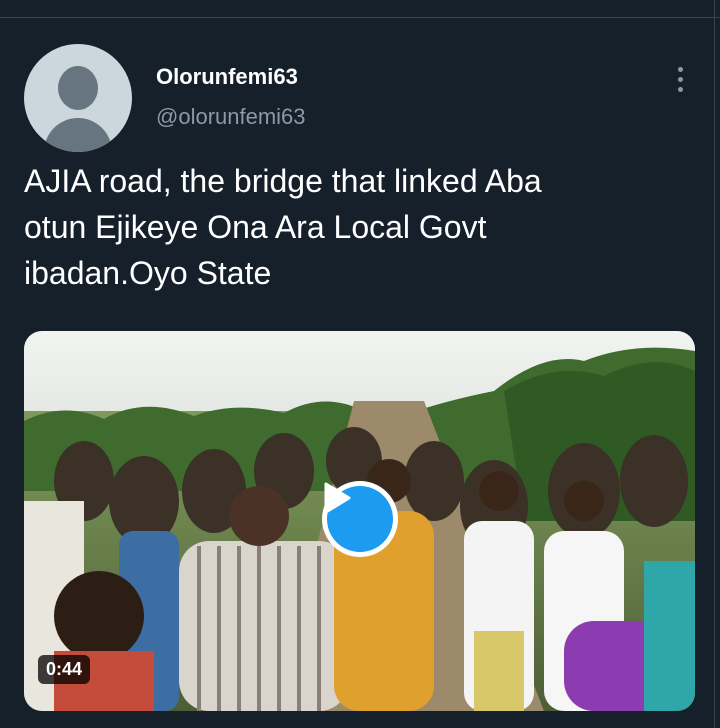 Image resolution: width=720 pixels, height=728 pixels. Describe the element at coordinates (227, 77) in the screenshot. I see `display-name: Olorunfemi63` at that location.